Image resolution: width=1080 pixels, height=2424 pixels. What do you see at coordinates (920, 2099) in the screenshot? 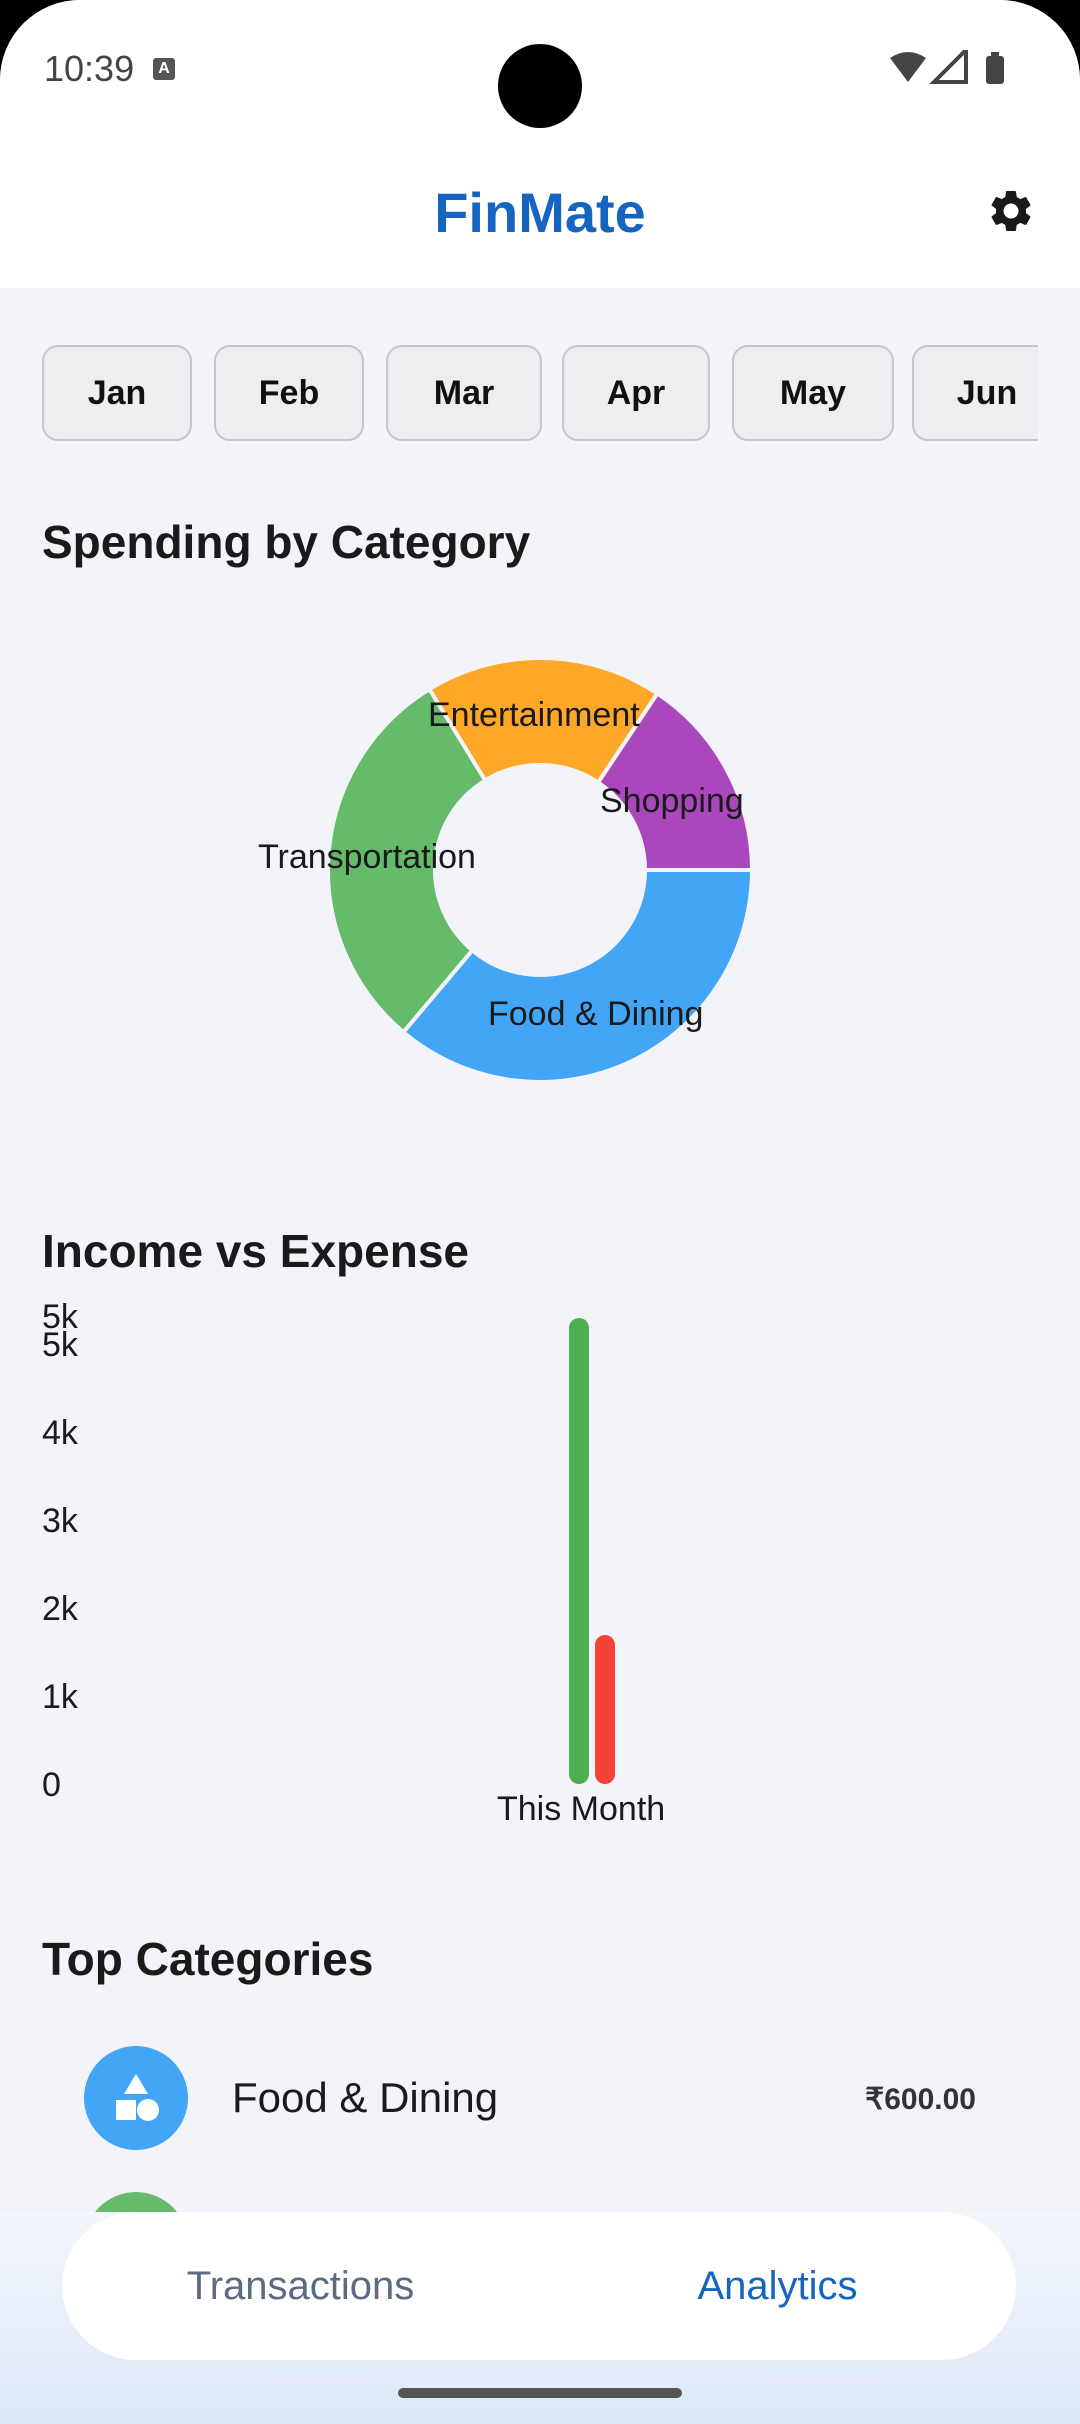
I see `category-amount: ₹600.00` at bounding box center [920, 2099].